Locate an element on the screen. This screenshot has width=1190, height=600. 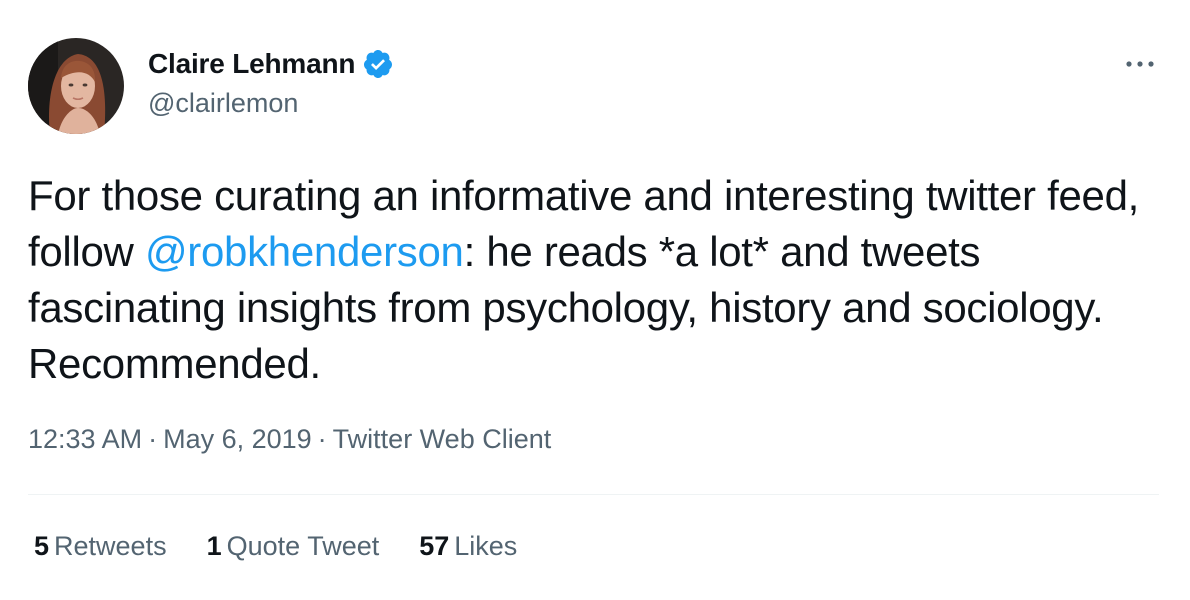
retweets-label: Retweets is located at coordinates (110, 546).